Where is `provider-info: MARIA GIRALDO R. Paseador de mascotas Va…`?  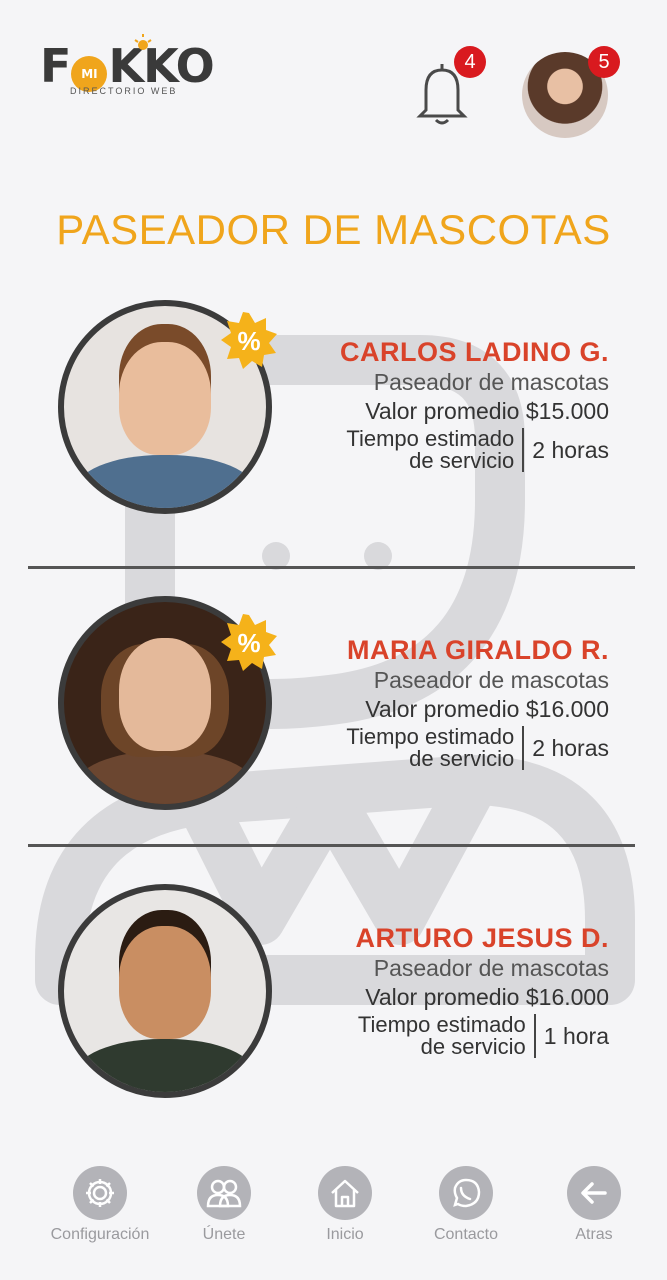 provider-info: MARIA GIRALDO R. Paseador de mascotas Va… is located at coordinates (477, 702).